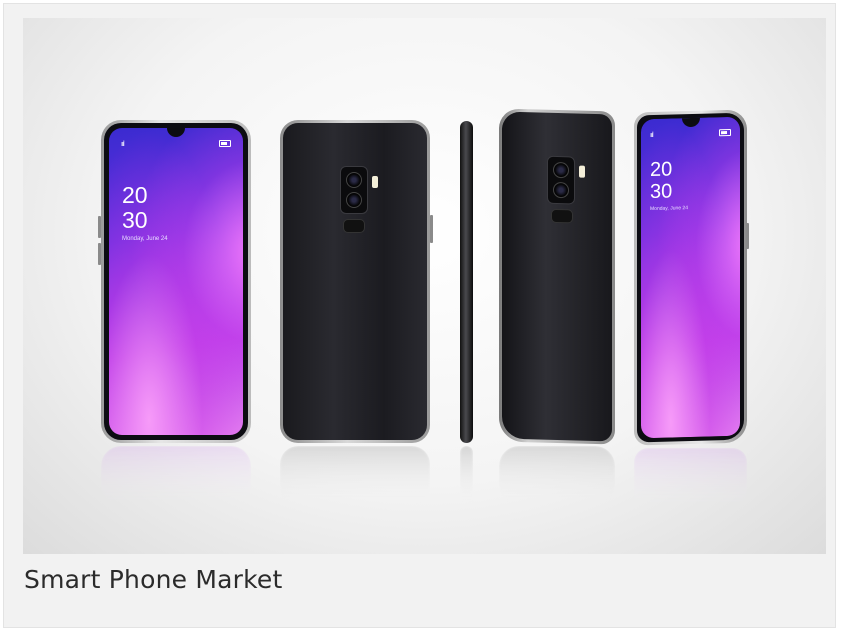 The height and width of the screenshot is (632, 841). What do you see at coordinates (557, 276) in the screenshot?
I see `phone-back-angled-view` at bounding box center [557, 276].